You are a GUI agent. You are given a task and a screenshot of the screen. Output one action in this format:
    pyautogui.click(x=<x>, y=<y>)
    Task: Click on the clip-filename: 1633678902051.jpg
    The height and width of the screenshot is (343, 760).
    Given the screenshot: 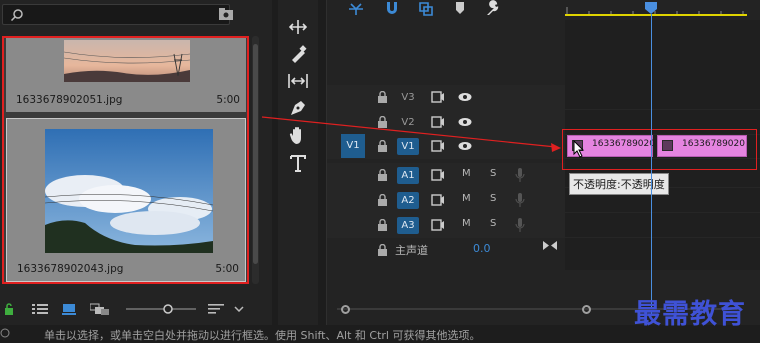 What is the action you would take?
    pyautogui.click(x=69, y=100)
    